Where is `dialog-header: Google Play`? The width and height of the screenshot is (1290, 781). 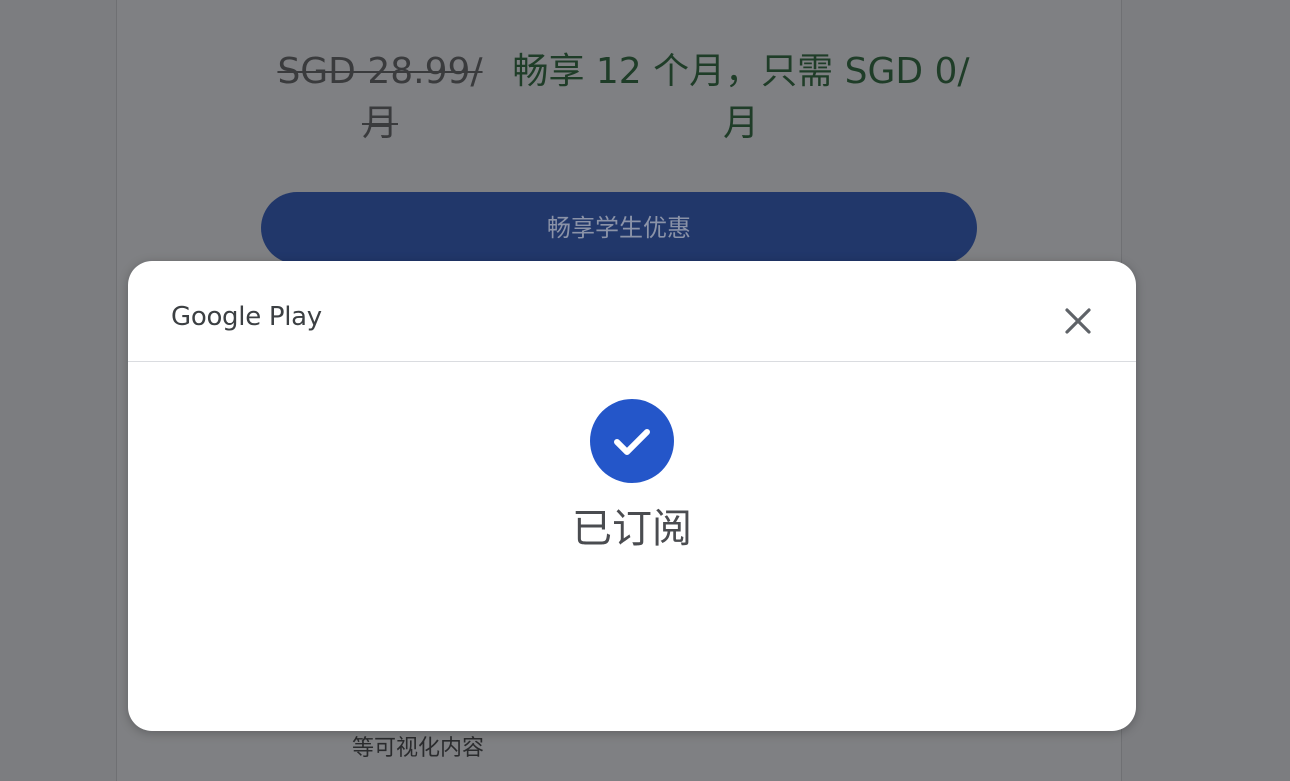
dialog-header: Google Play is located at coordinates (632, 311).